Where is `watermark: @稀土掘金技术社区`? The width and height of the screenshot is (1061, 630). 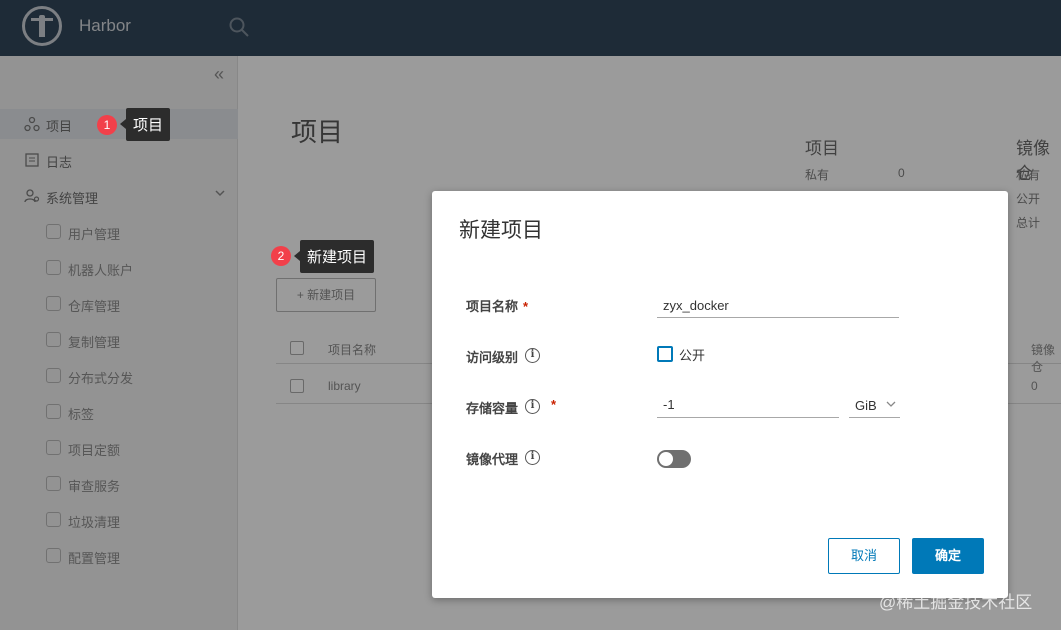 watermark: @稀土掘金技术社区 is located at coordinates (956, 602).